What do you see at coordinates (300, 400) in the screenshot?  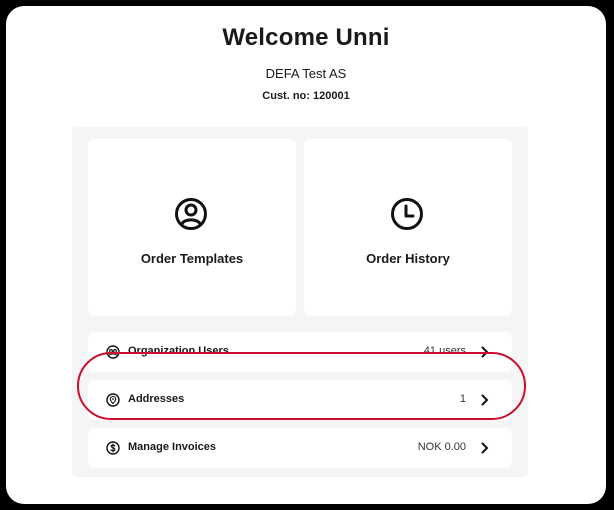 I see `addresses-row: Addresses 1` at bounding box center [300, 400].